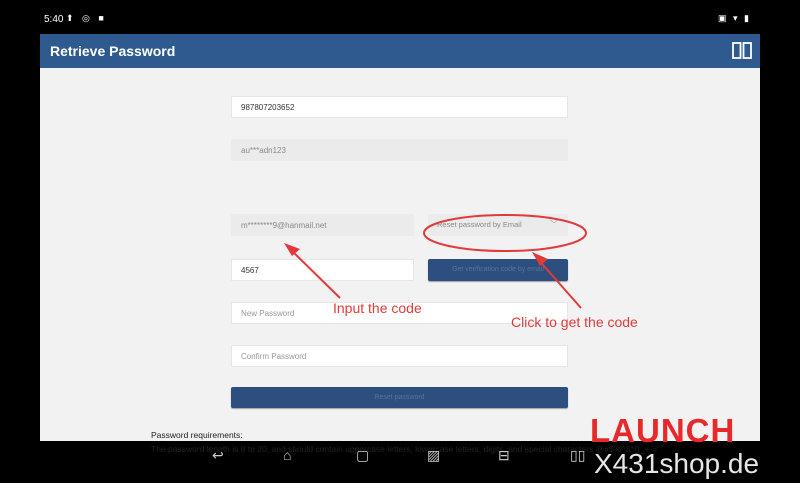 The height and width of the screenshot is (483, 800). What do you see at coordinates (663, 430) in the screenshot?
I see `launch-logo: LAUNCH` at bounding box center [663, 430].